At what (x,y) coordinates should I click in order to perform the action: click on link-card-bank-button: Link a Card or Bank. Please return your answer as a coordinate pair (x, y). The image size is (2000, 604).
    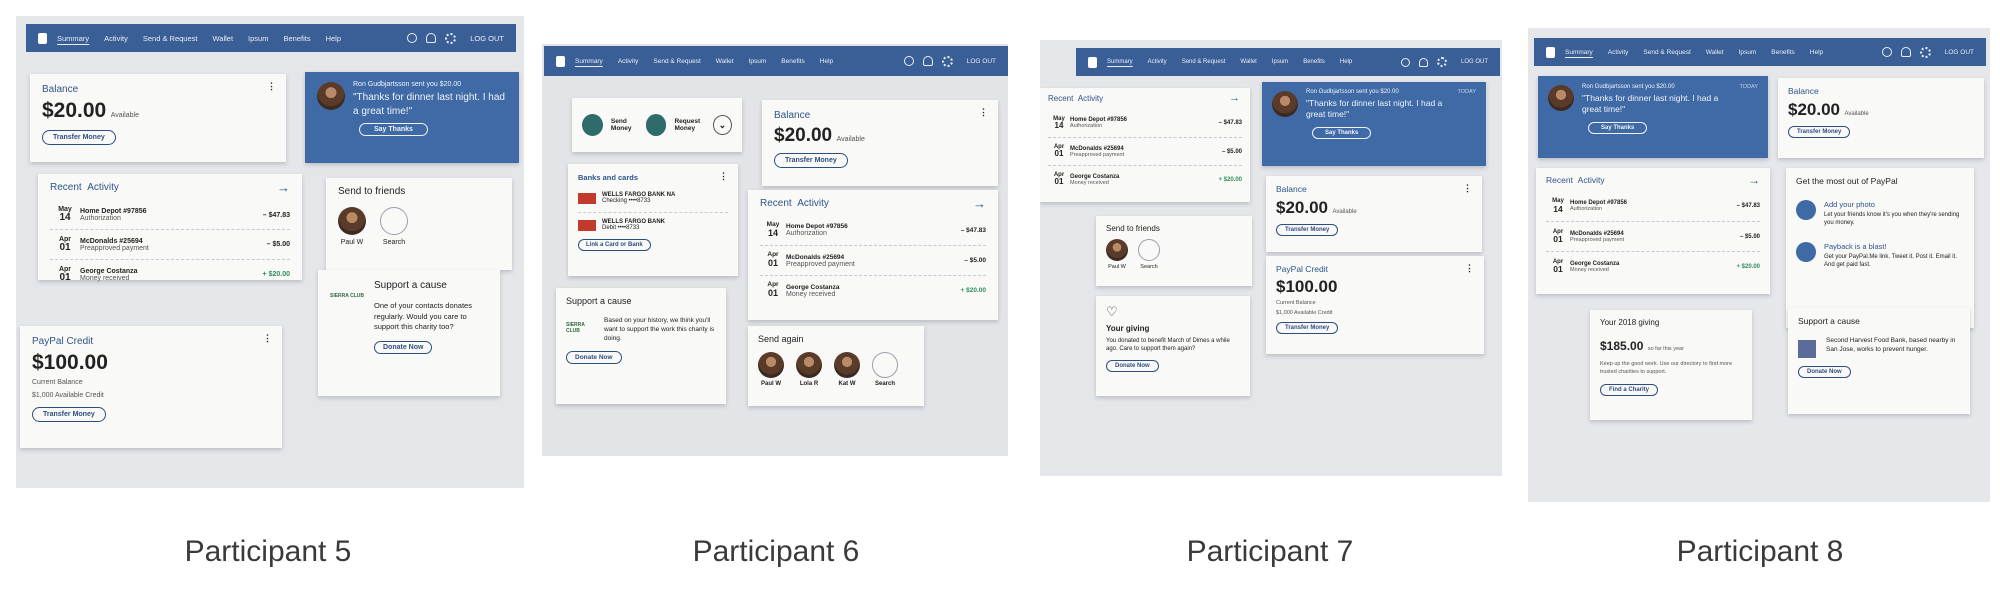
    Looking at the image, I should click on (614, 245).